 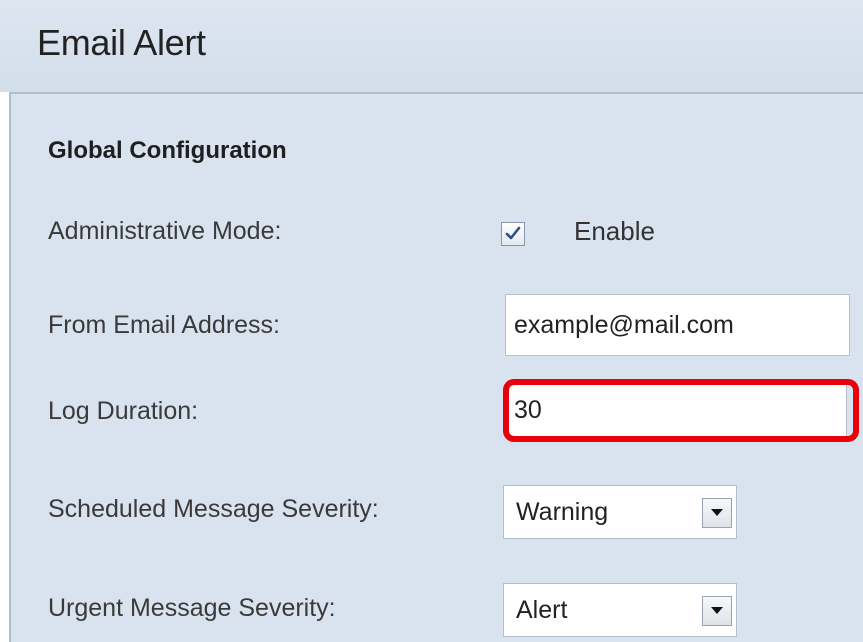 I want to click on urgent-severity-dropdown-button, so click(x=717, y=611).